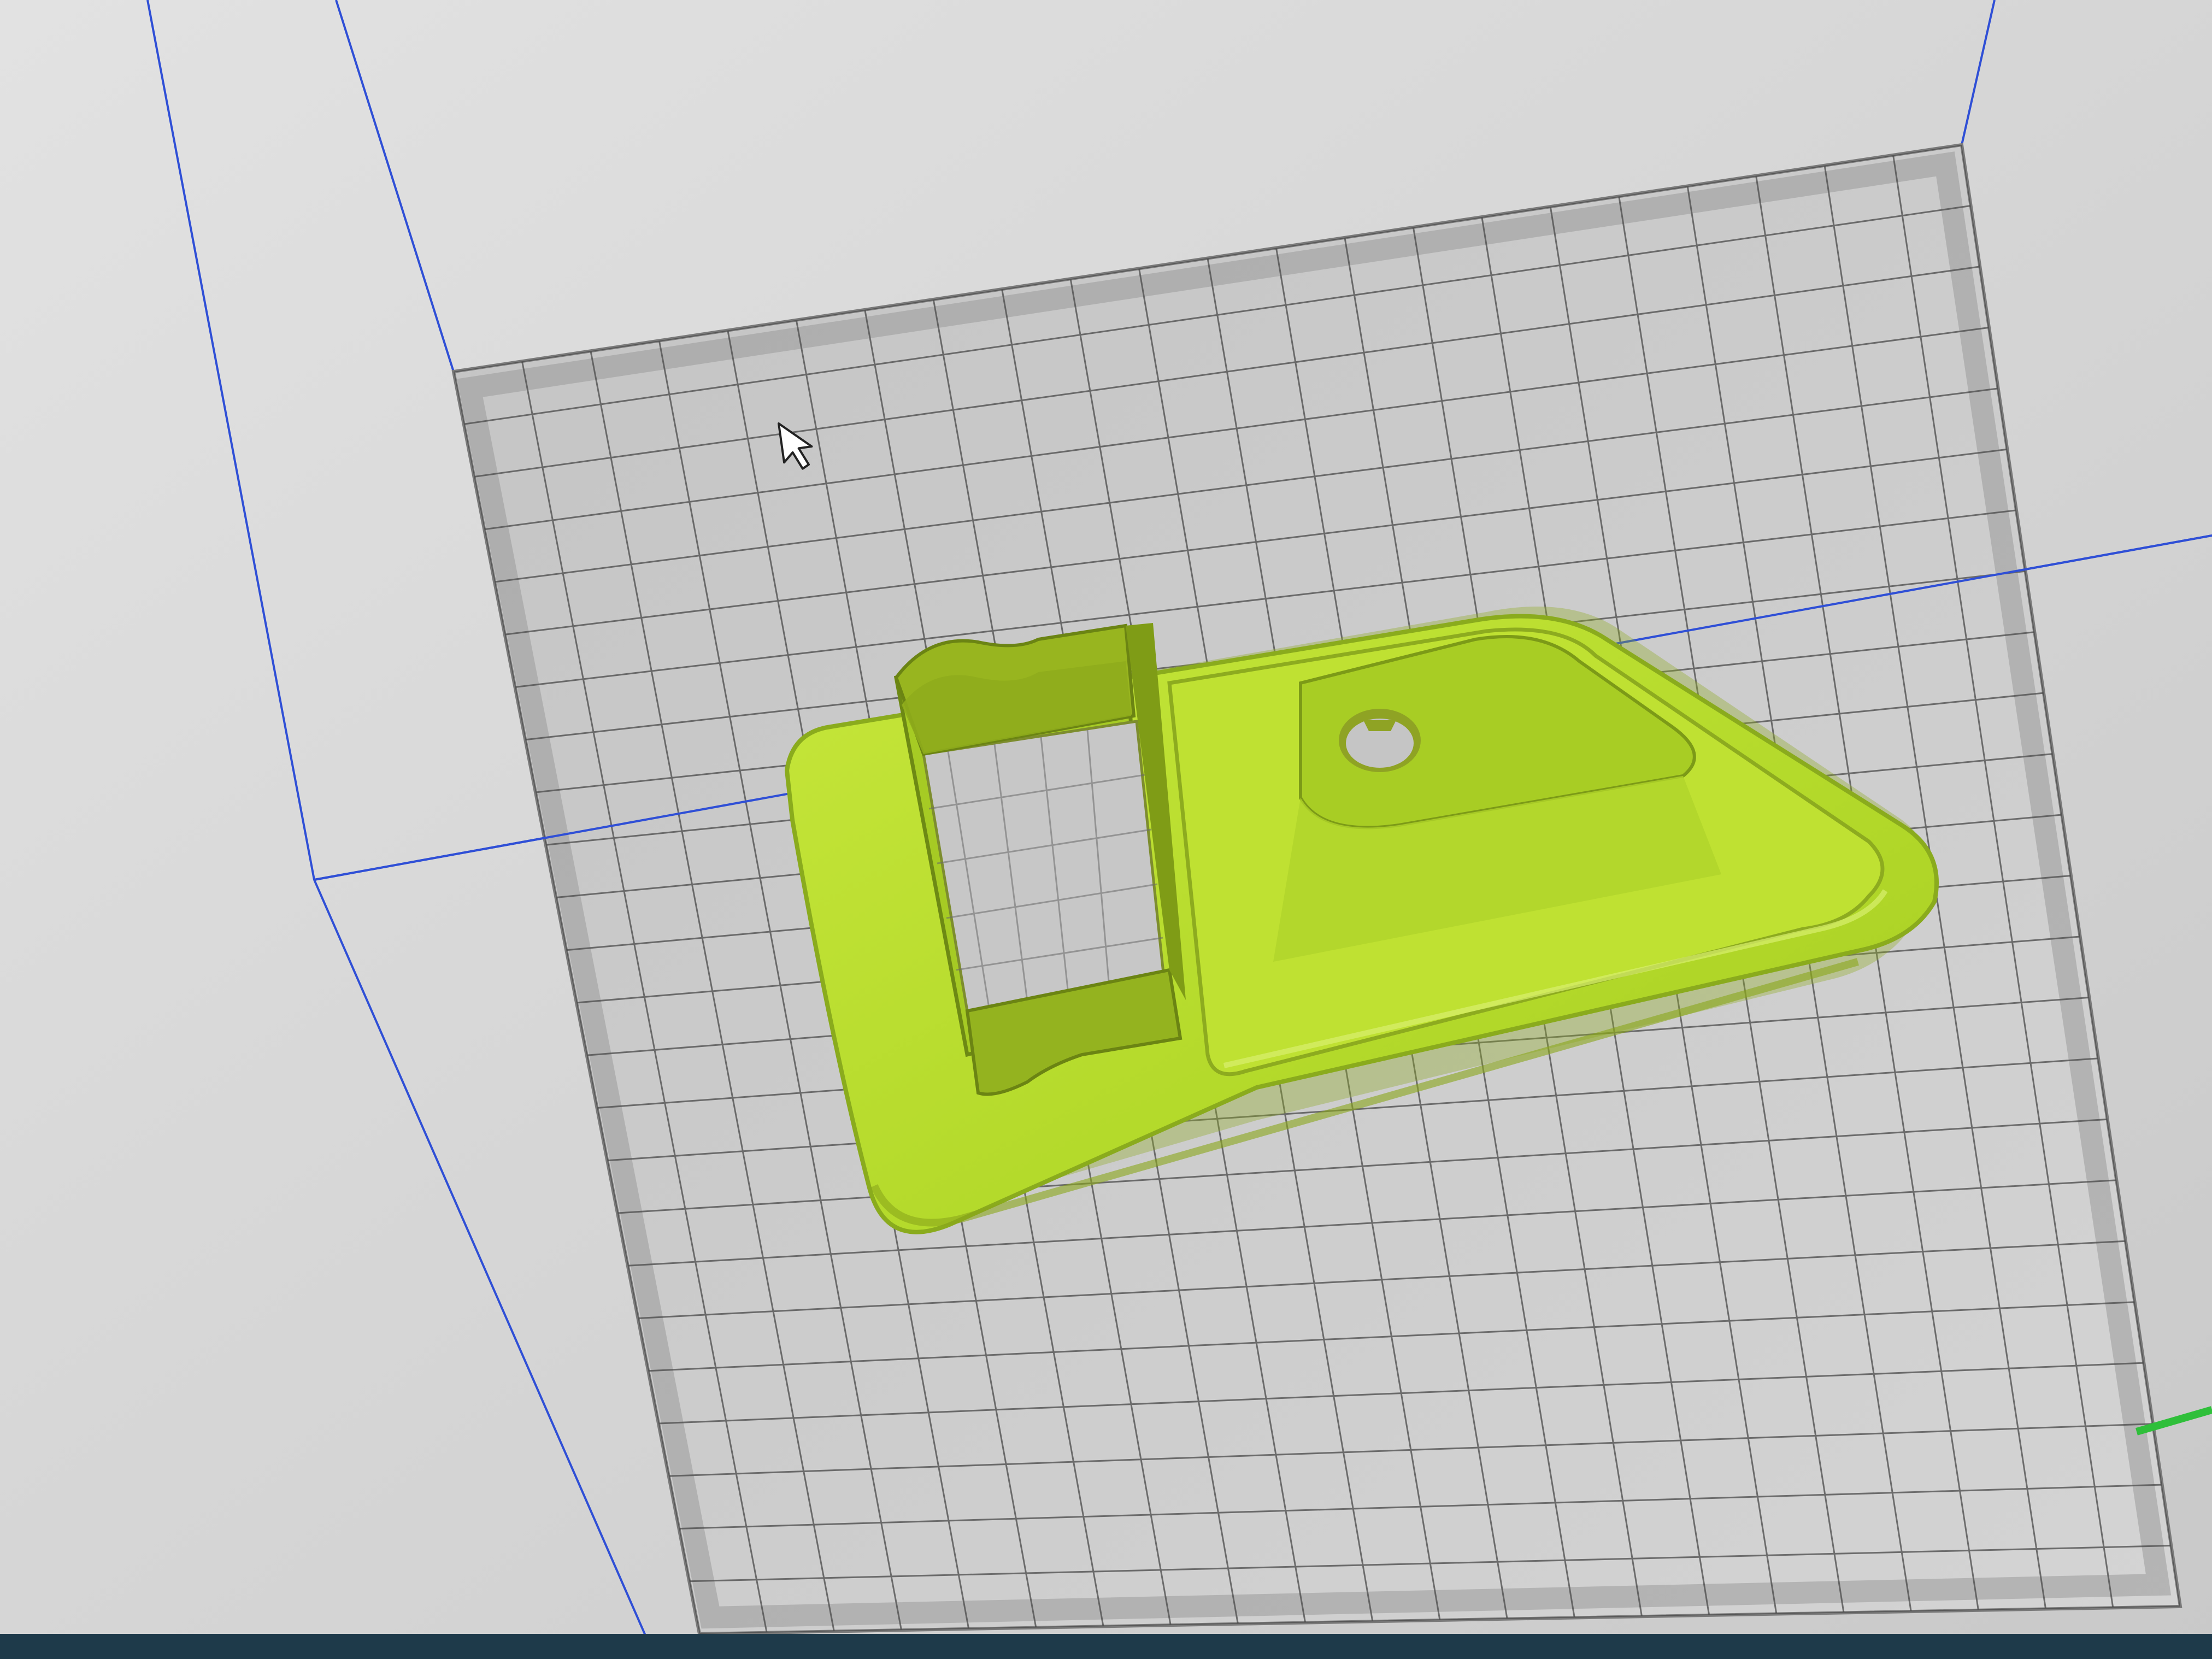 This screenshot has height=1659, width=2212. I want to click on taskbar, so click(1106, 1646).